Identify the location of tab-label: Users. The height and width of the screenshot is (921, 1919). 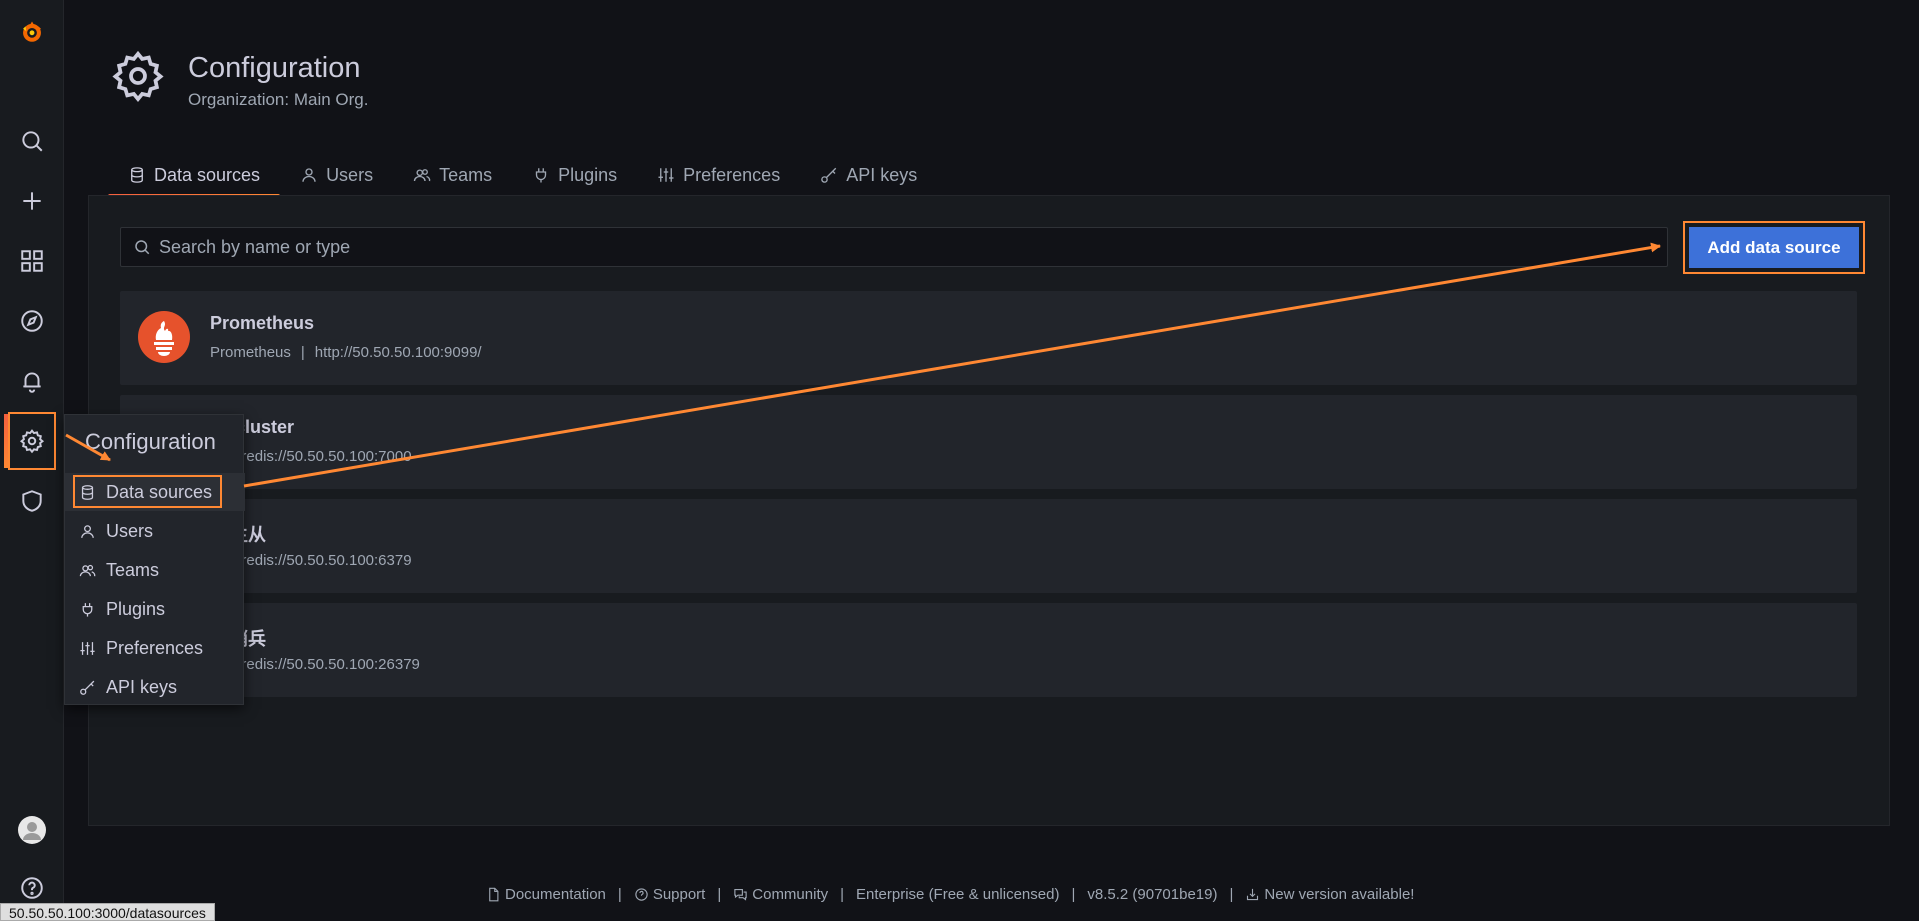
(350, 174).